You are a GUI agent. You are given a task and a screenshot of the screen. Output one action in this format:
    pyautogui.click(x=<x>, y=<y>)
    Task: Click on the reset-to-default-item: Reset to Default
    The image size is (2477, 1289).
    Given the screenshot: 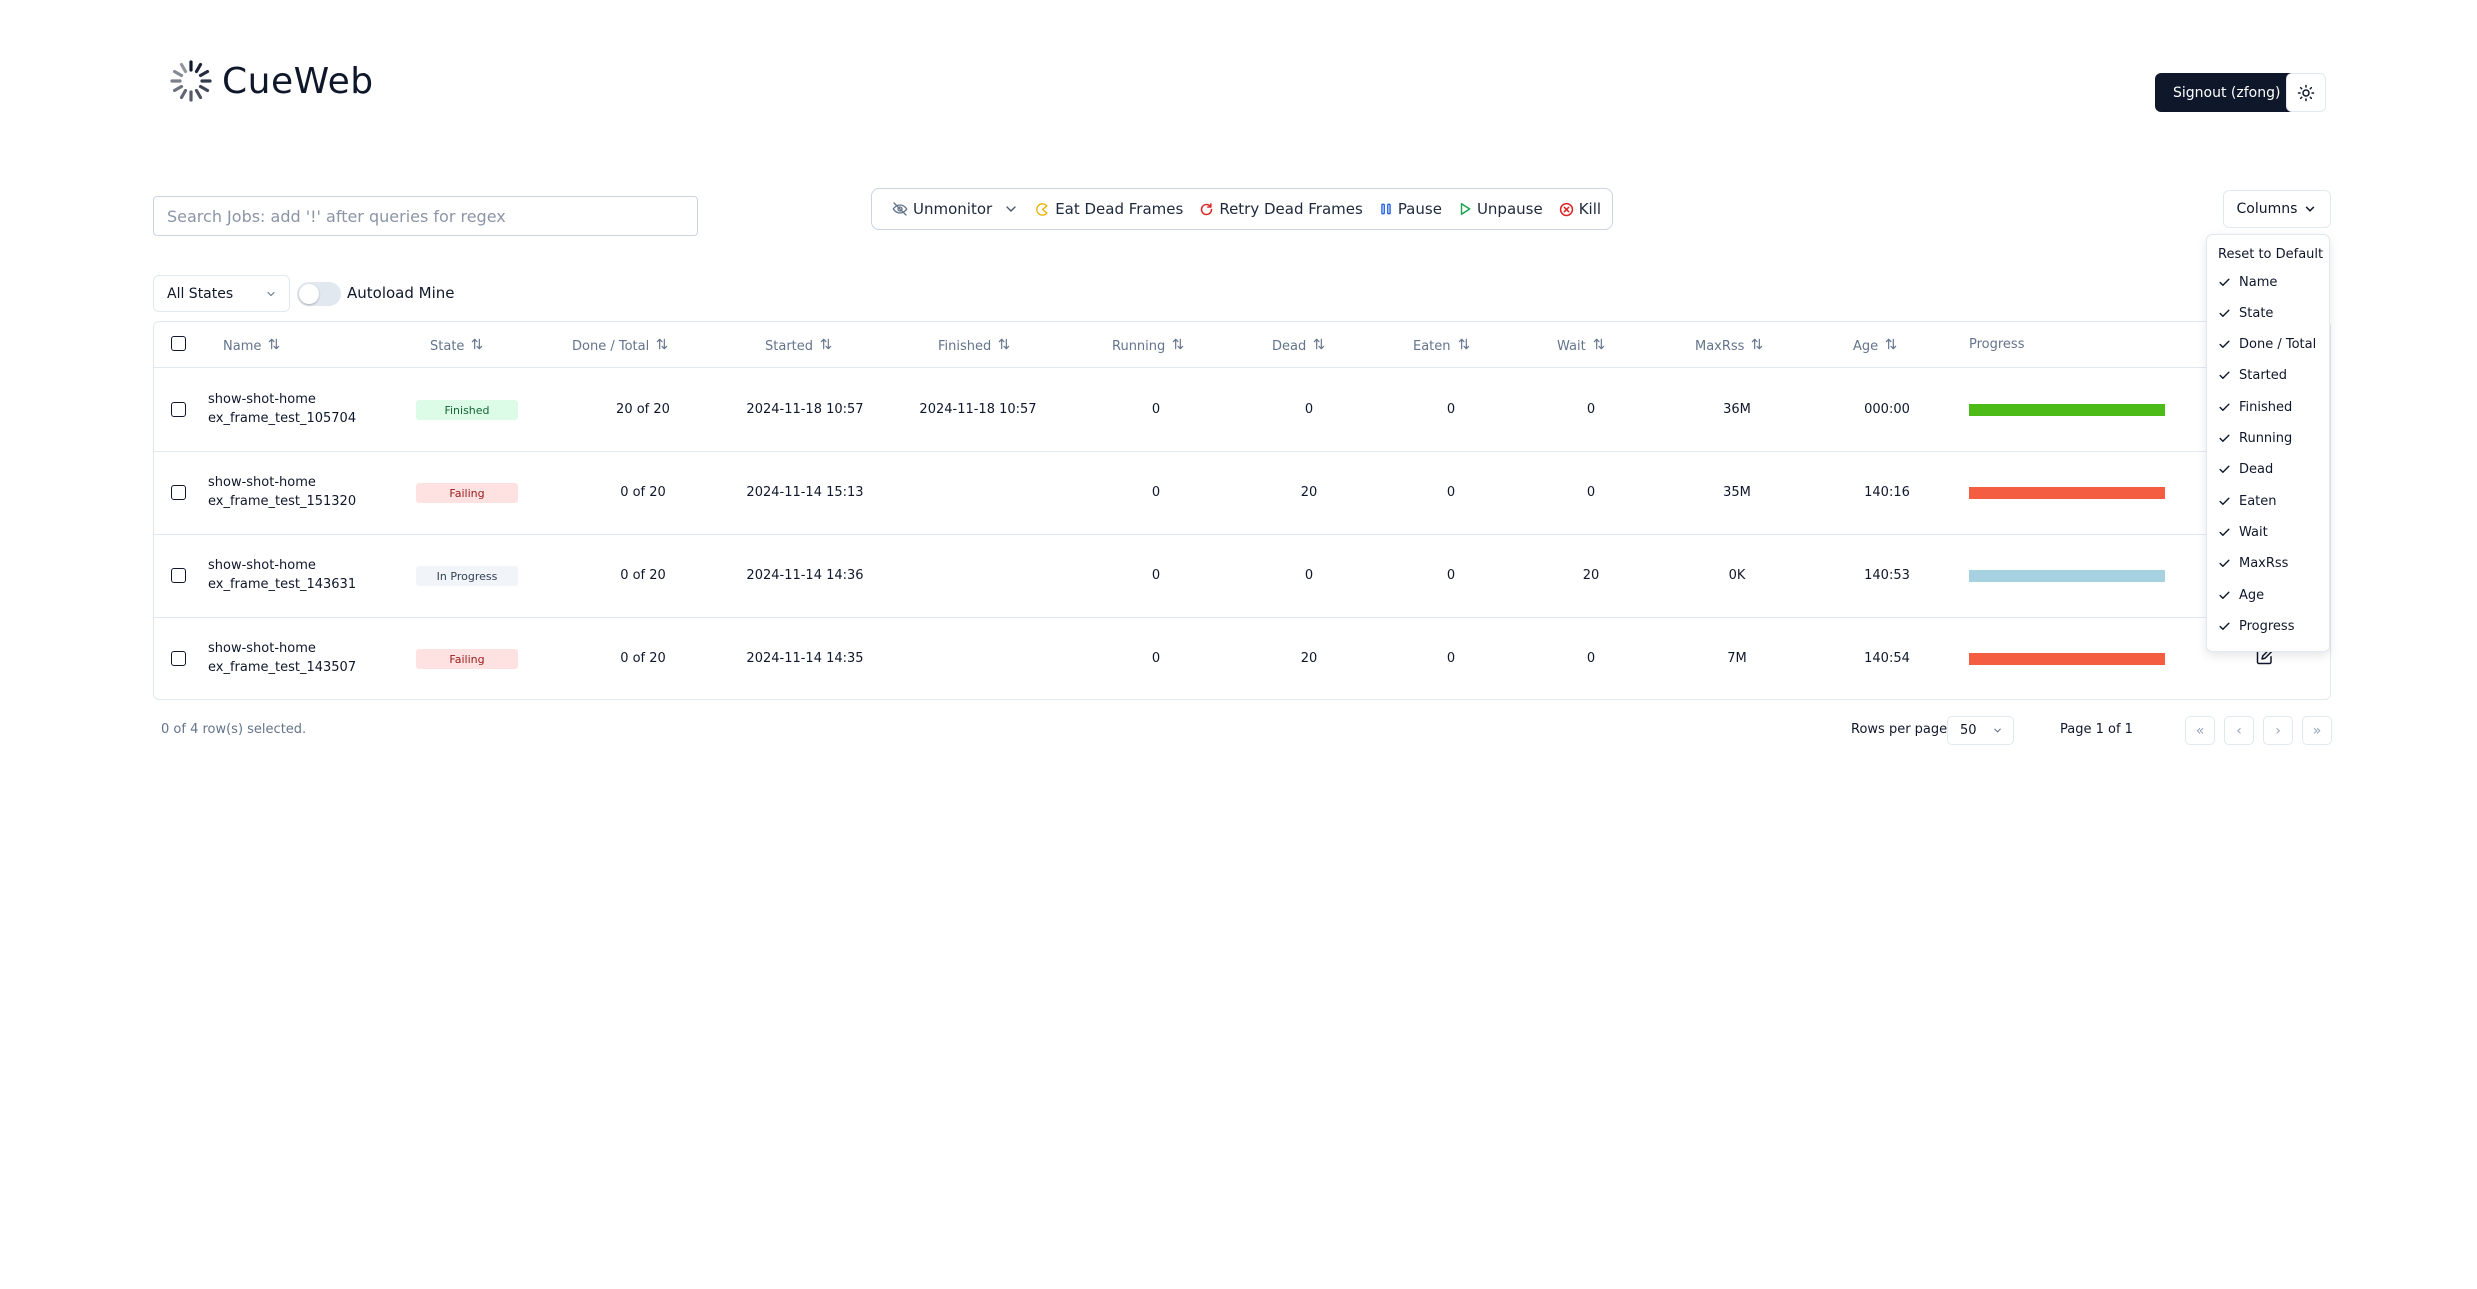 What is the action you would take?
    pyautogui.click(x=2270, y=254)
    